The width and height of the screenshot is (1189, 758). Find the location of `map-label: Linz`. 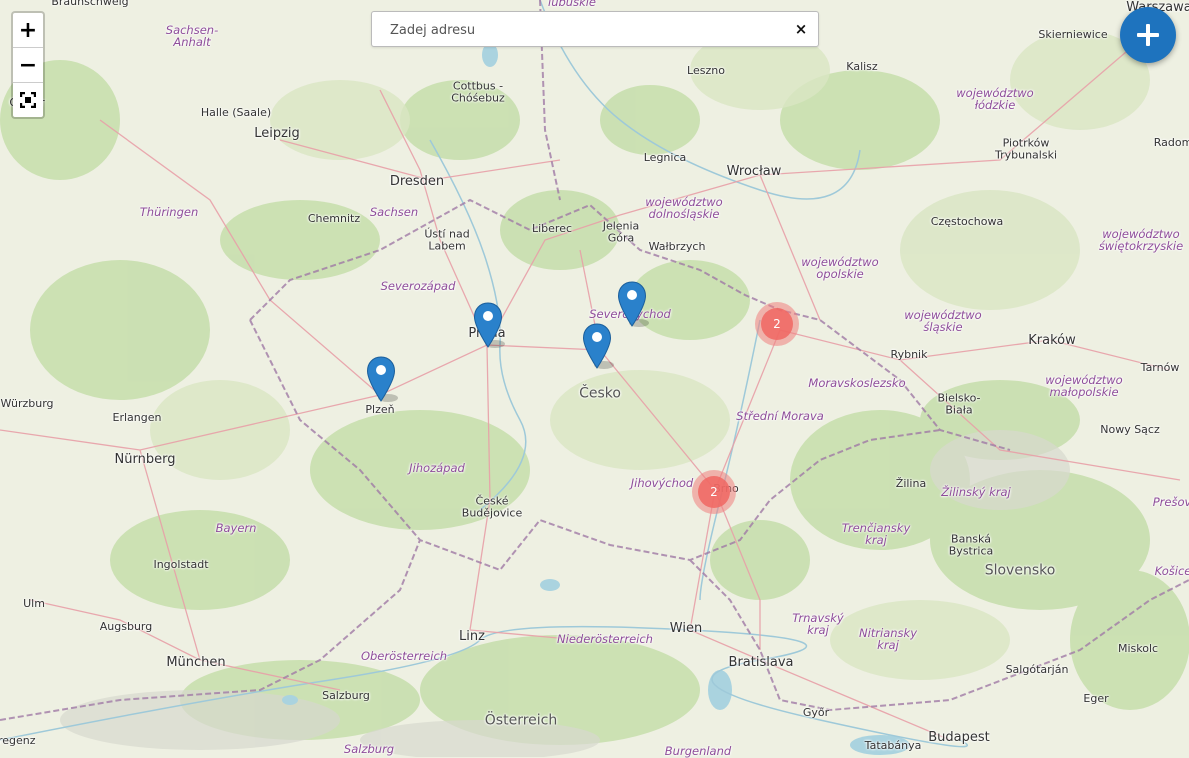

map-label: Linz is located at coordinates (472, 637).